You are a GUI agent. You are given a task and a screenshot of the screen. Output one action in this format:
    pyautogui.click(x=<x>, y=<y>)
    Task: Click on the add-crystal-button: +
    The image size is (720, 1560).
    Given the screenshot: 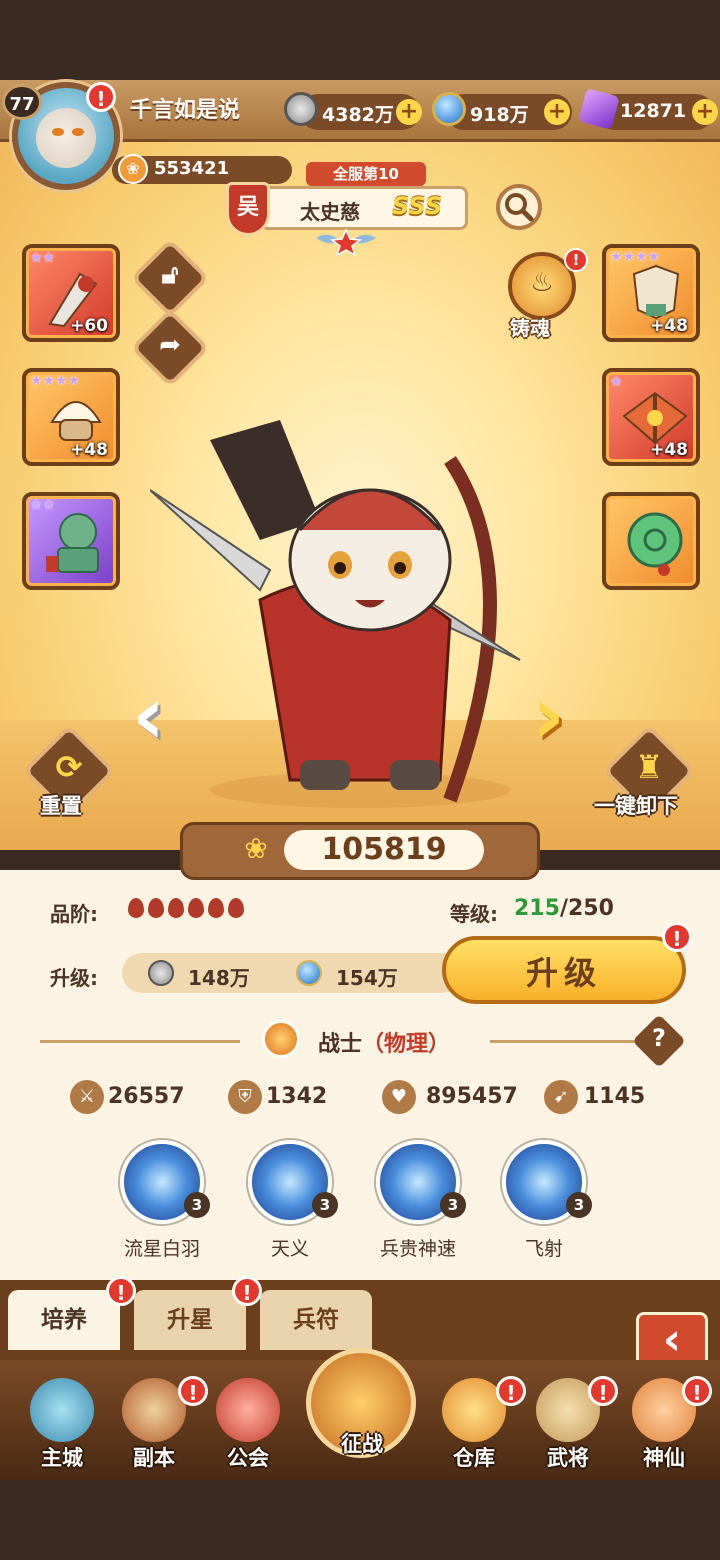 What is the action you would take?
    pyautogui.click(x=705, y=112)
    